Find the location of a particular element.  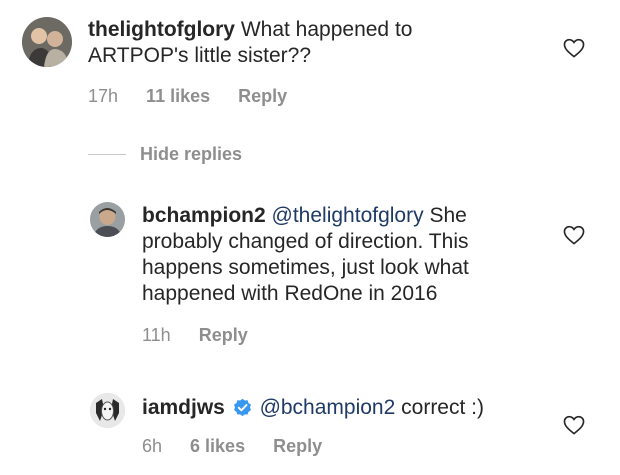

reply-likes: 6 likes is located at coordinates (217, 446).